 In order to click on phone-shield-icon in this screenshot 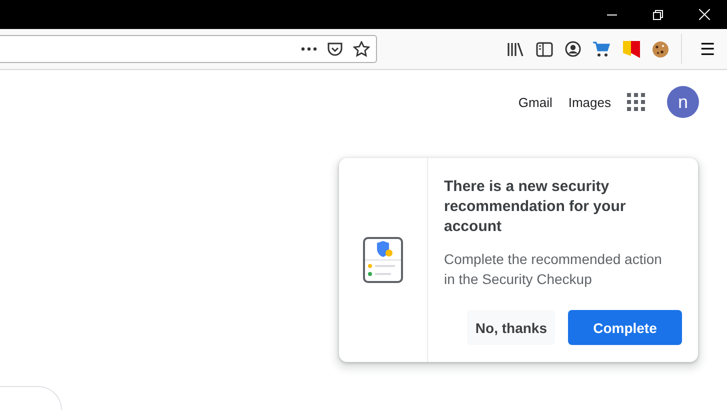, I will do `click(383, 260)`.